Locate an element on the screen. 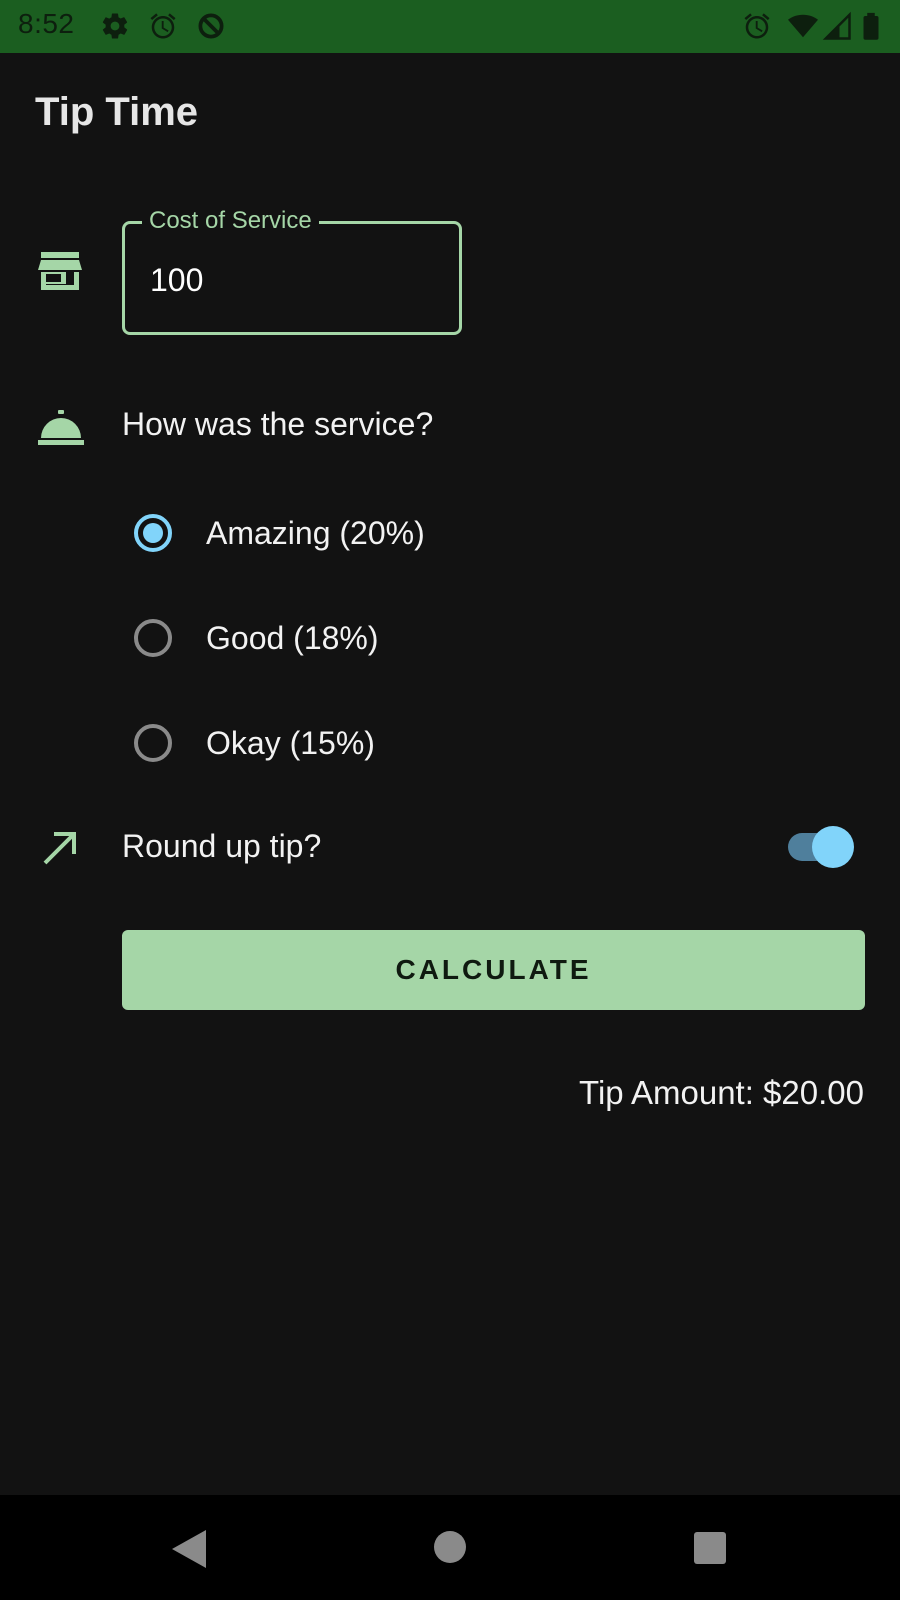  status-bar: 8:52 is located at coordinates (450, 26).